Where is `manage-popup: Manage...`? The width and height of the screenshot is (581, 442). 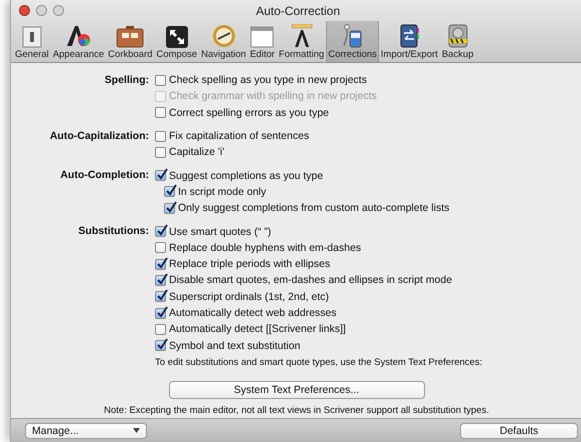 manage-popup: Manage... is located at coordinates (86, 430).